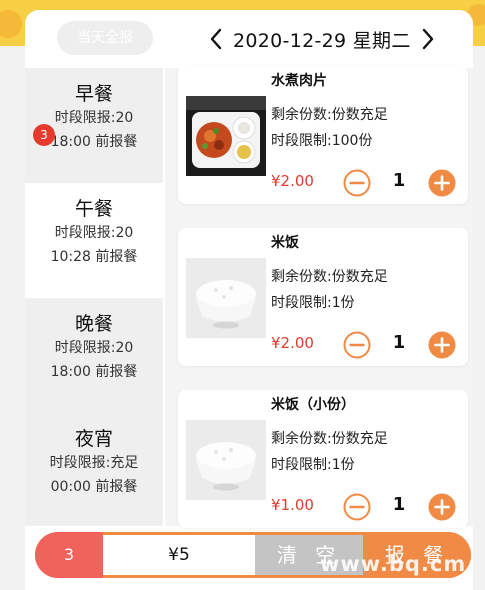  I want to click on date-navigator: 2020-12-29 星期二, so click(322, 39).